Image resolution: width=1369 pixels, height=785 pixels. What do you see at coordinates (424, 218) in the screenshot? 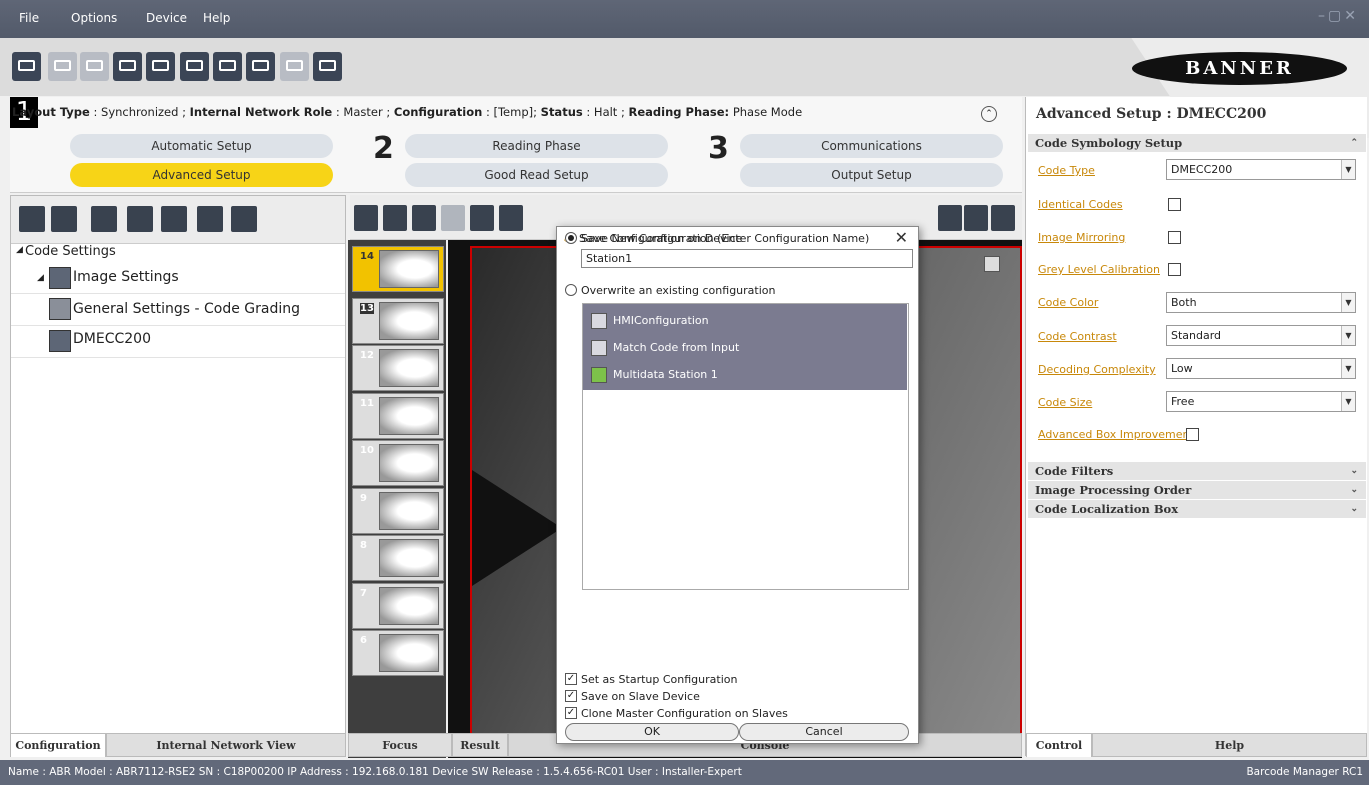
I see `zoom-in-icon` at bounding box center [424, 218].